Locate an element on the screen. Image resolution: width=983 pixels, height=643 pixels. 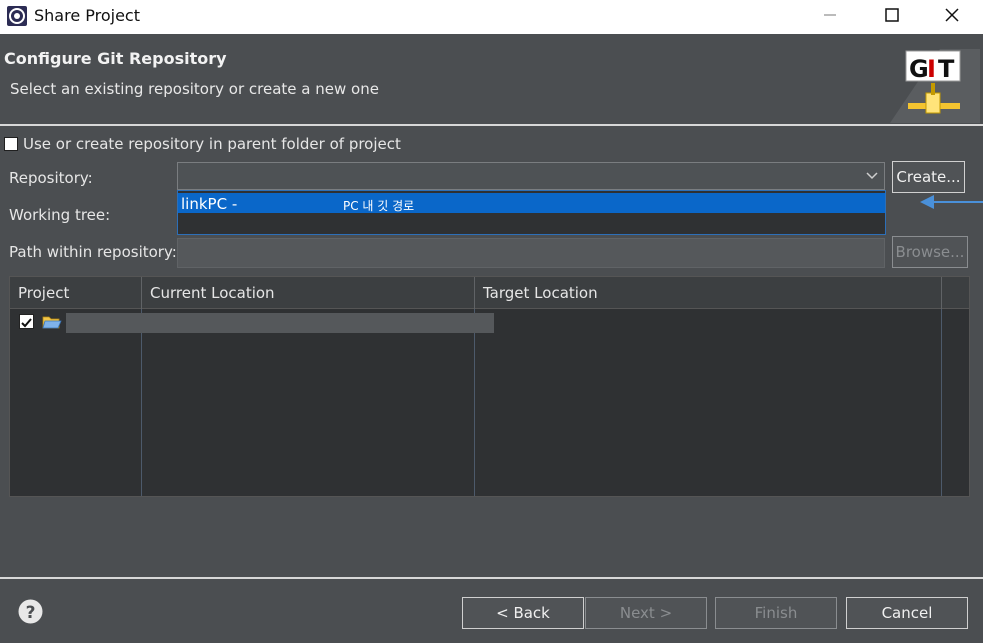
maximize-button is located at coordinates (892, 15).